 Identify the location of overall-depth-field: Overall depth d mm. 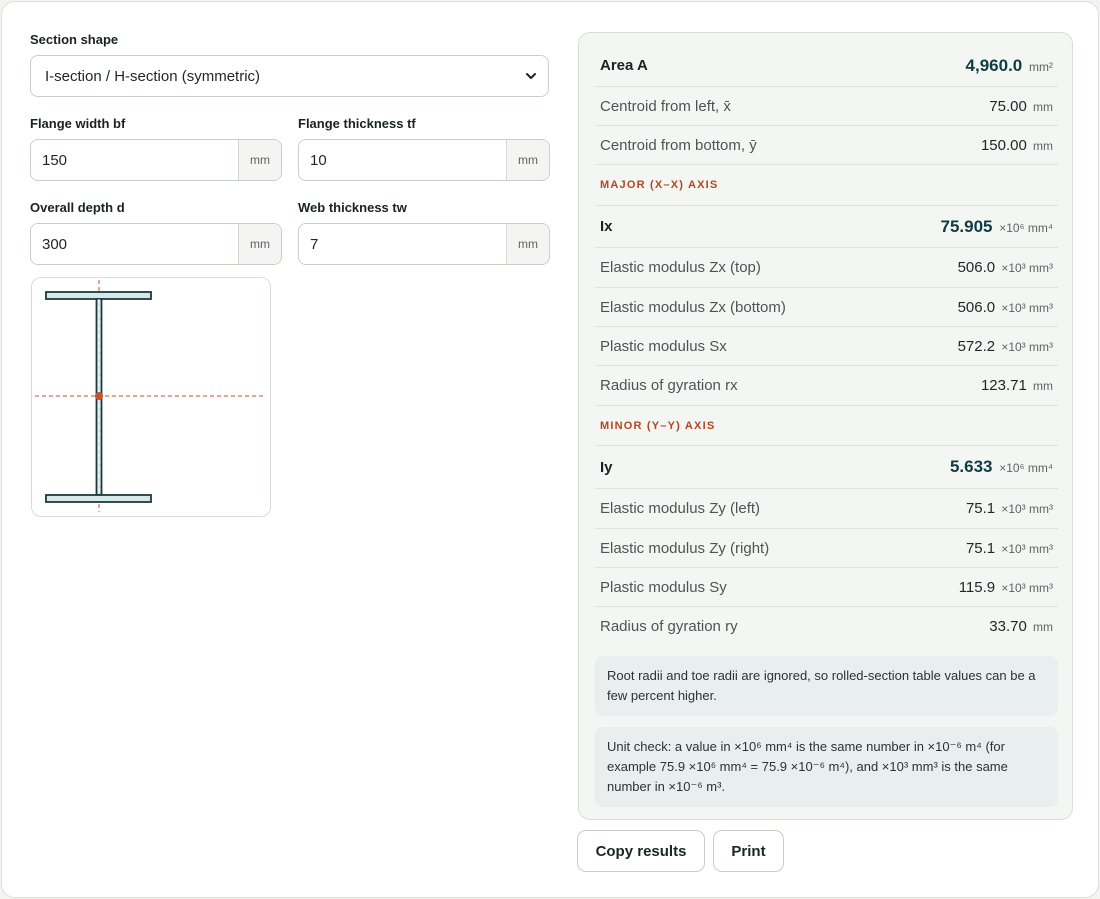
(156, 232).